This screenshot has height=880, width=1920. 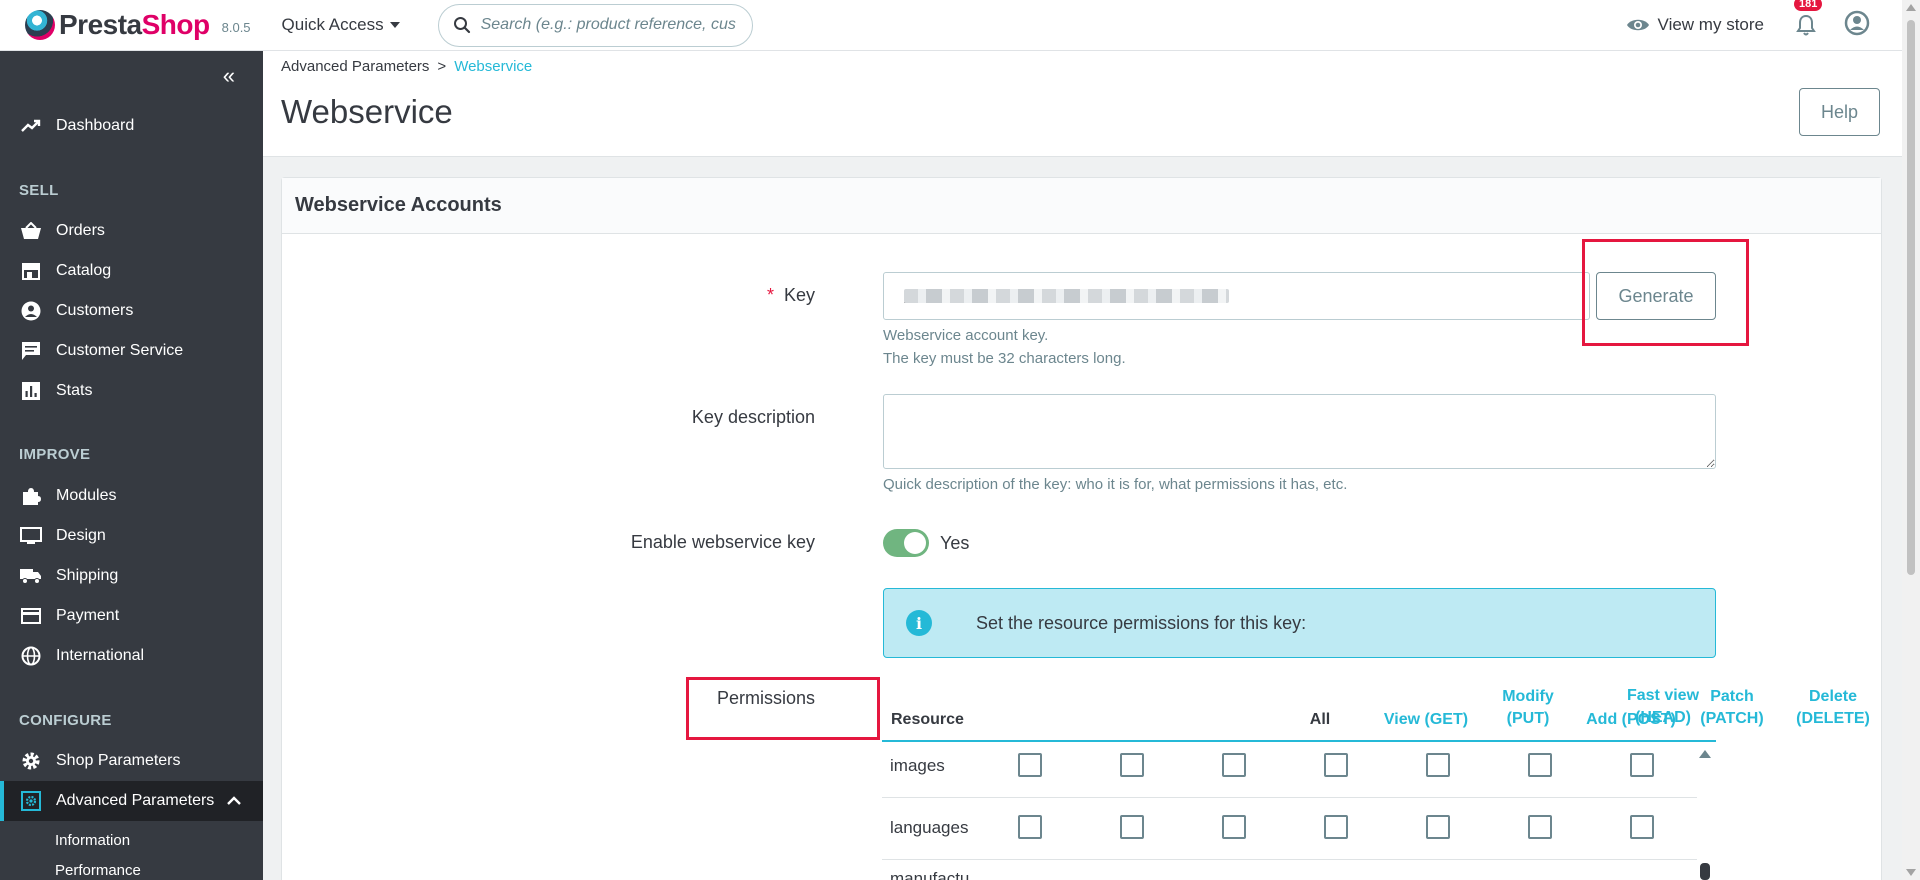 What do you see at coordinates (31, 576) in the screenshot?
I see `truck-icon` at bounding box center [31, 576].